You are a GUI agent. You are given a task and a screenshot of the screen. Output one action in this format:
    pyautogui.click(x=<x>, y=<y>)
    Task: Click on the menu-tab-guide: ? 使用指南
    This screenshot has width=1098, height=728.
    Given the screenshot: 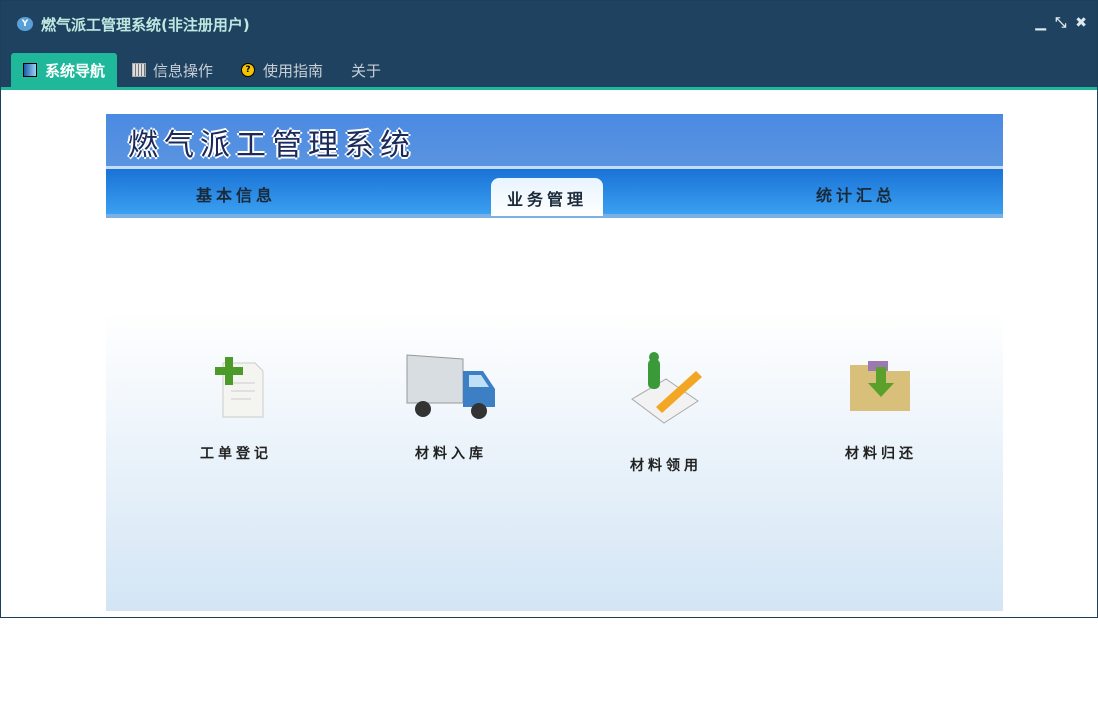 What is the action you would take?
    pyautogui.click(x=282, y=70)
    